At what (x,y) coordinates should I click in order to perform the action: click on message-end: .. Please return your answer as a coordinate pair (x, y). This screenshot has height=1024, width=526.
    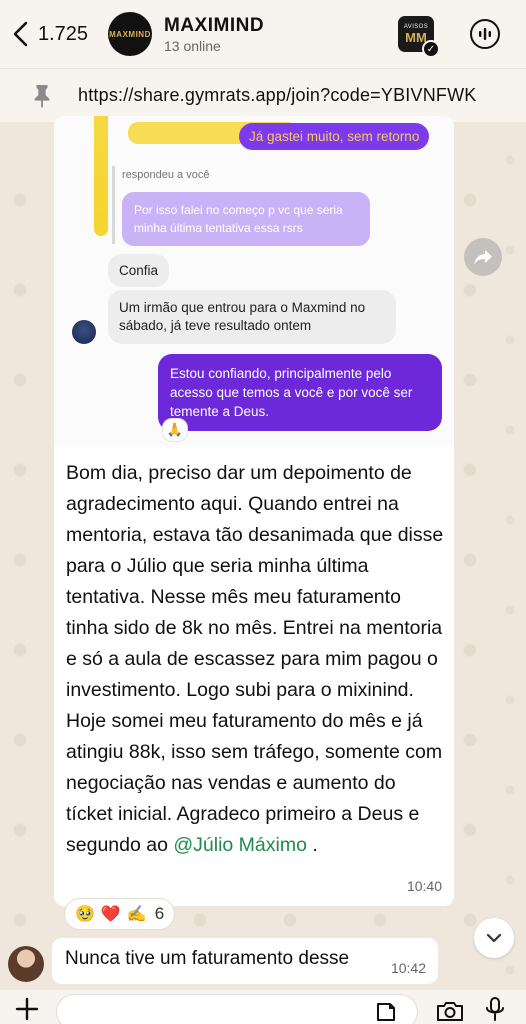
    Looking at the image, I should click on (312, 845).